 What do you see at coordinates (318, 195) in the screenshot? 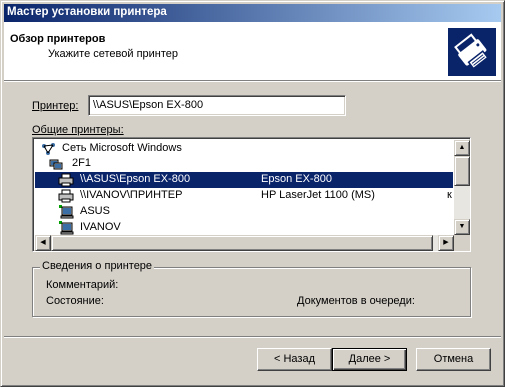
I see `list-item-model: HP LaserJet 1100 (MS)` at bounding box center [318, 195].